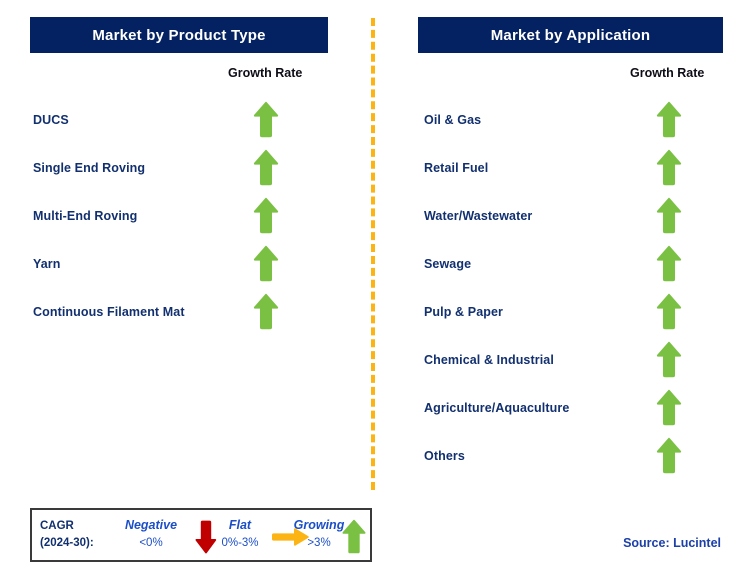 This screenshot has width=748, height=576. I want to click on source-note: Source: Lucintel, so click(672, 543).